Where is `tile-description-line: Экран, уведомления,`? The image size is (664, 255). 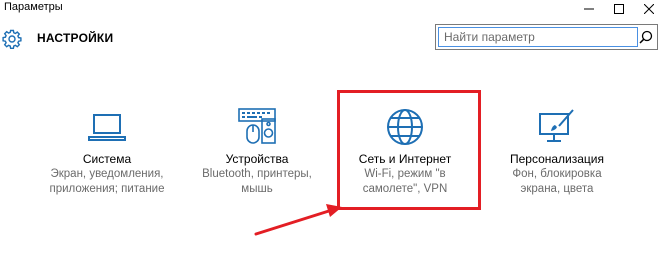
tile-description-line: Экран, уведомления, is located at coordinates (107, 174).